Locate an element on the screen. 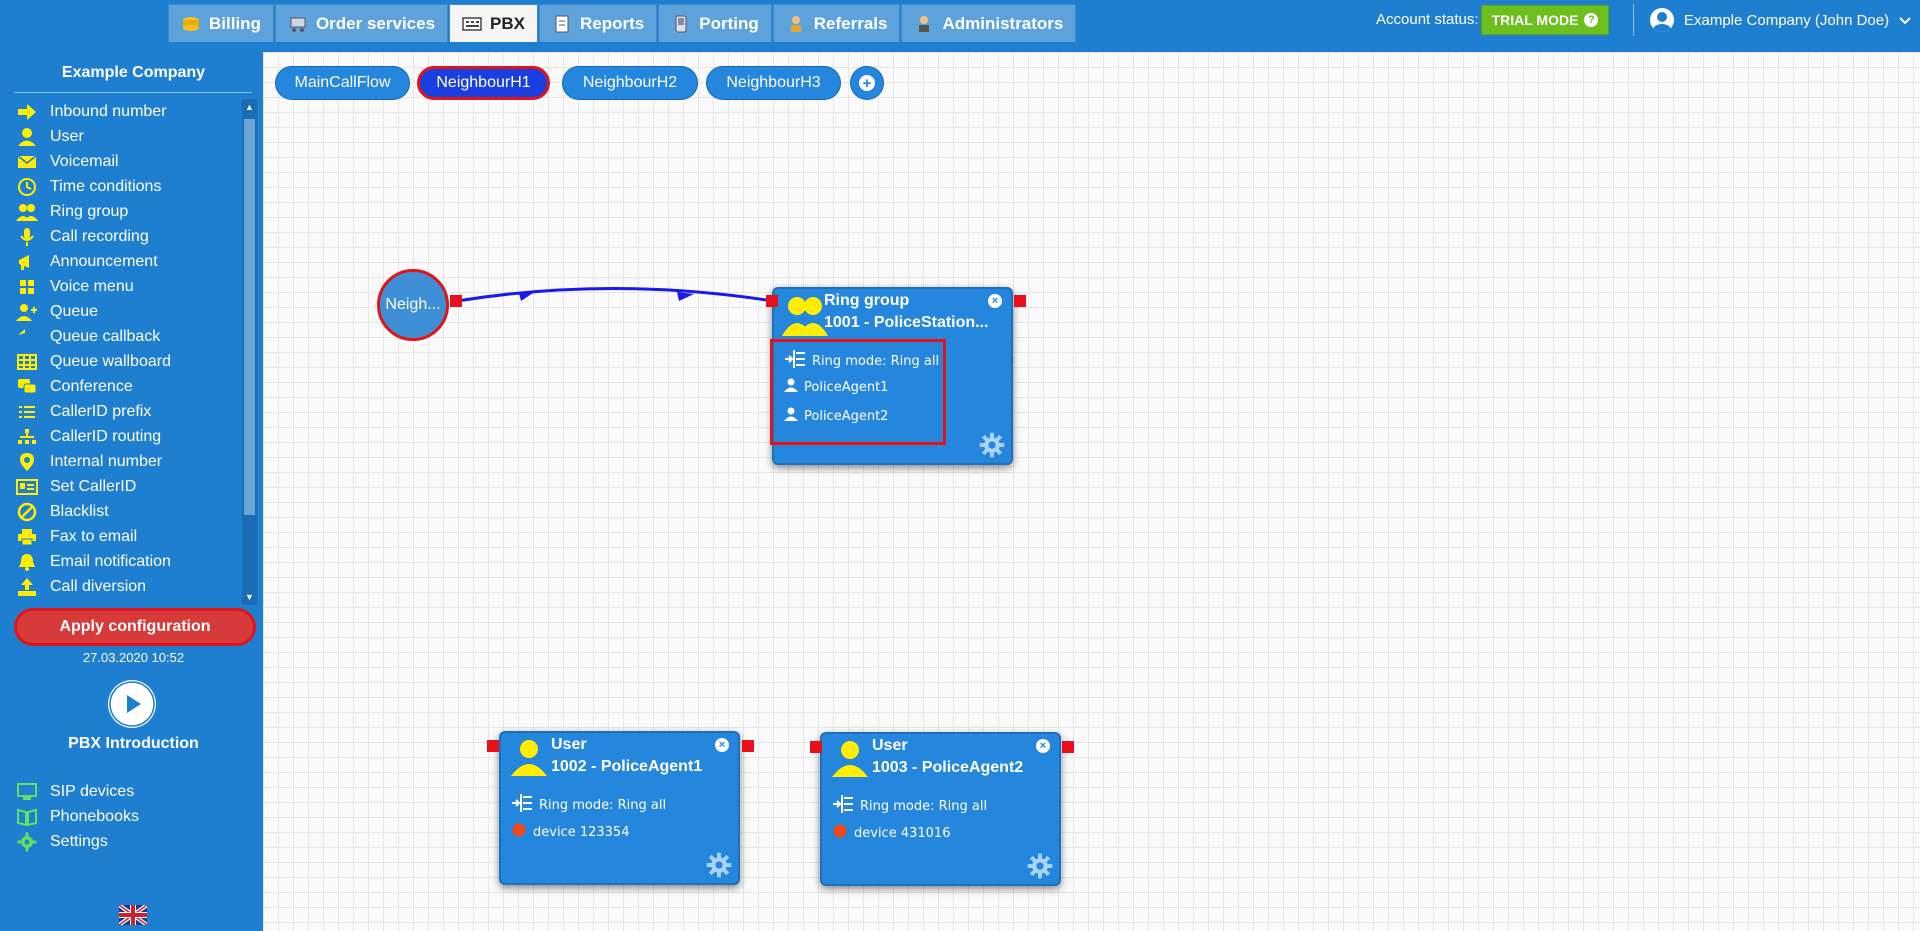  scrollbar-thumb is located at coordinates (249, 317).